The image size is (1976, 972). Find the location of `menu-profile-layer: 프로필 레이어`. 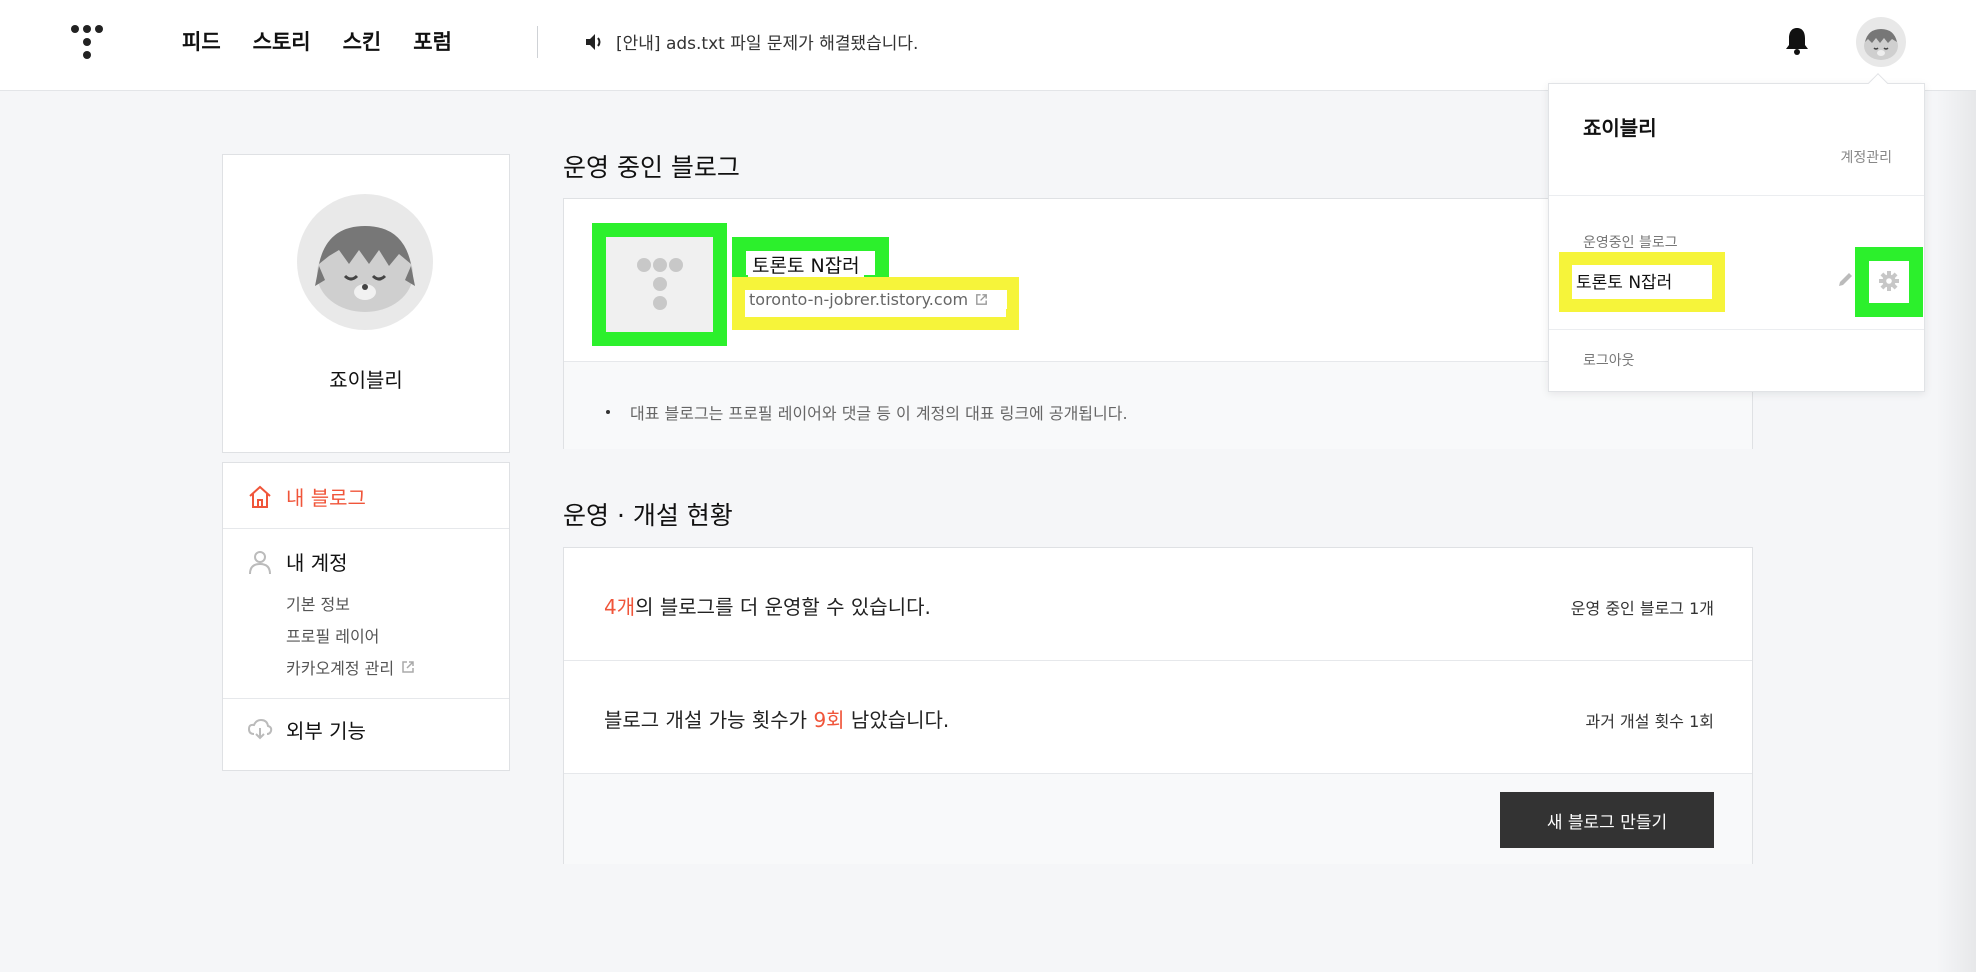

menu-profile-layer: 프로필 레이어 is located at coordinates (332, 635).